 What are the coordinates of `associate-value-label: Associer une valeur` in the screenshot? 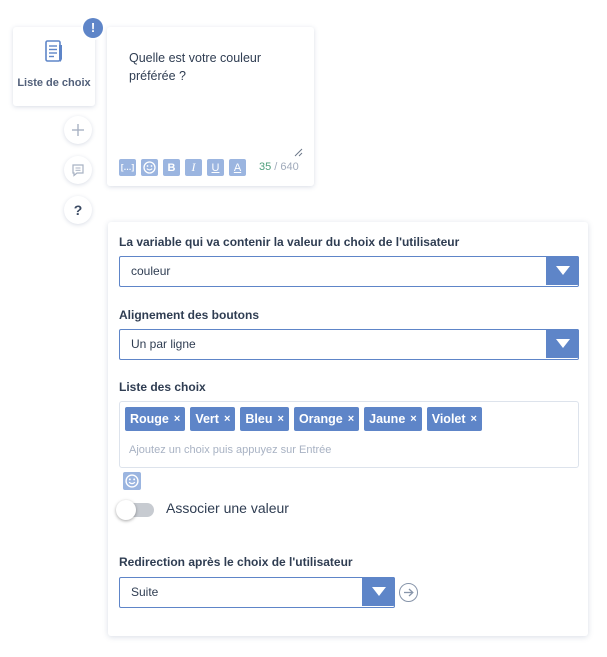 It's located at (227, 508).